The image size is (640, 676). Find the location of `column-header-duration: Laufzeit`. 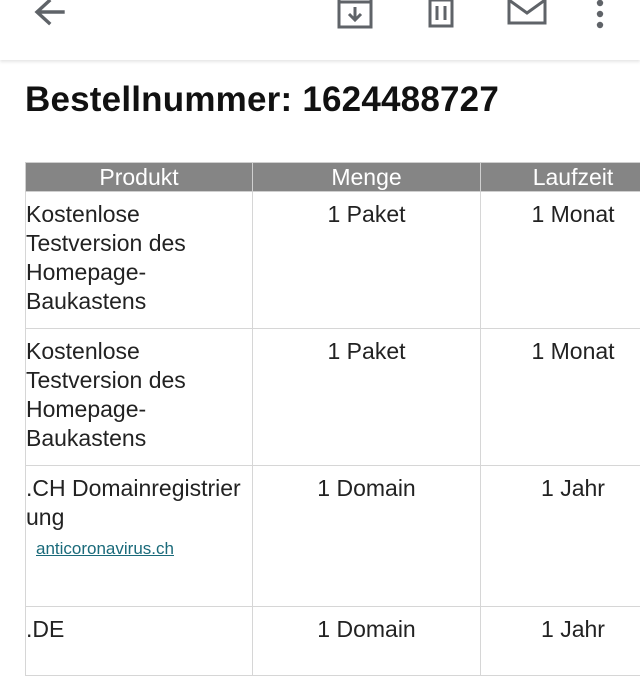

column-header-duration: Laufzeit is located at coordinates (560, 177).